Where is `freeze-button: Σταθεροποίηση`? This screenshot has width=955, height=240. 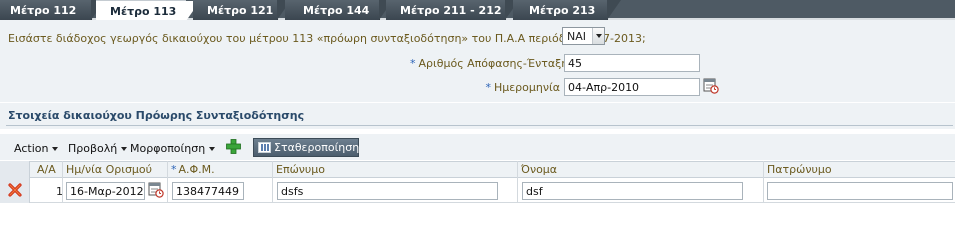 freeze-button: Σταθεροποίηση is located at coordinates (306, 147).